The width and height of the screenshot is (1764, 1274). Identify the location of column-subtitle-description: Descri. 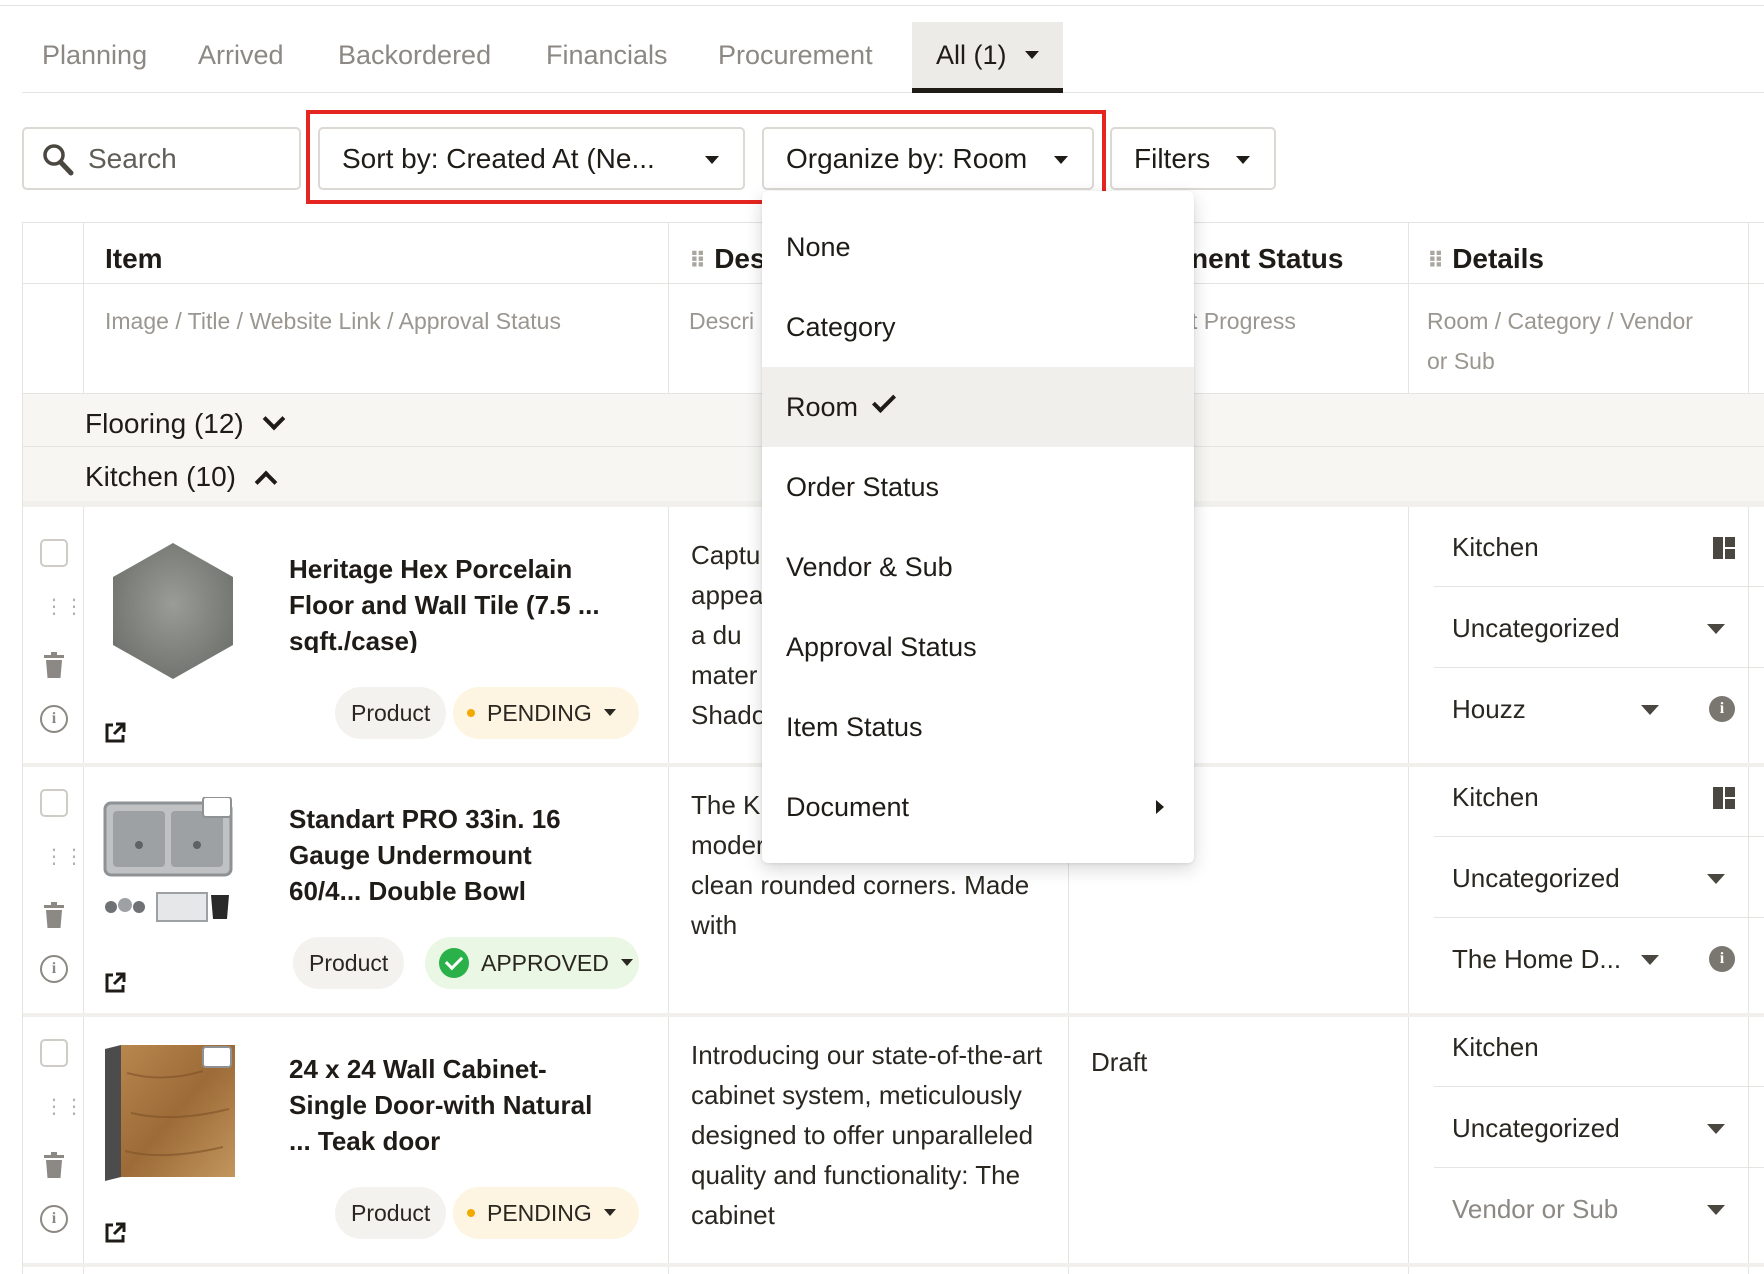
(722, 321).